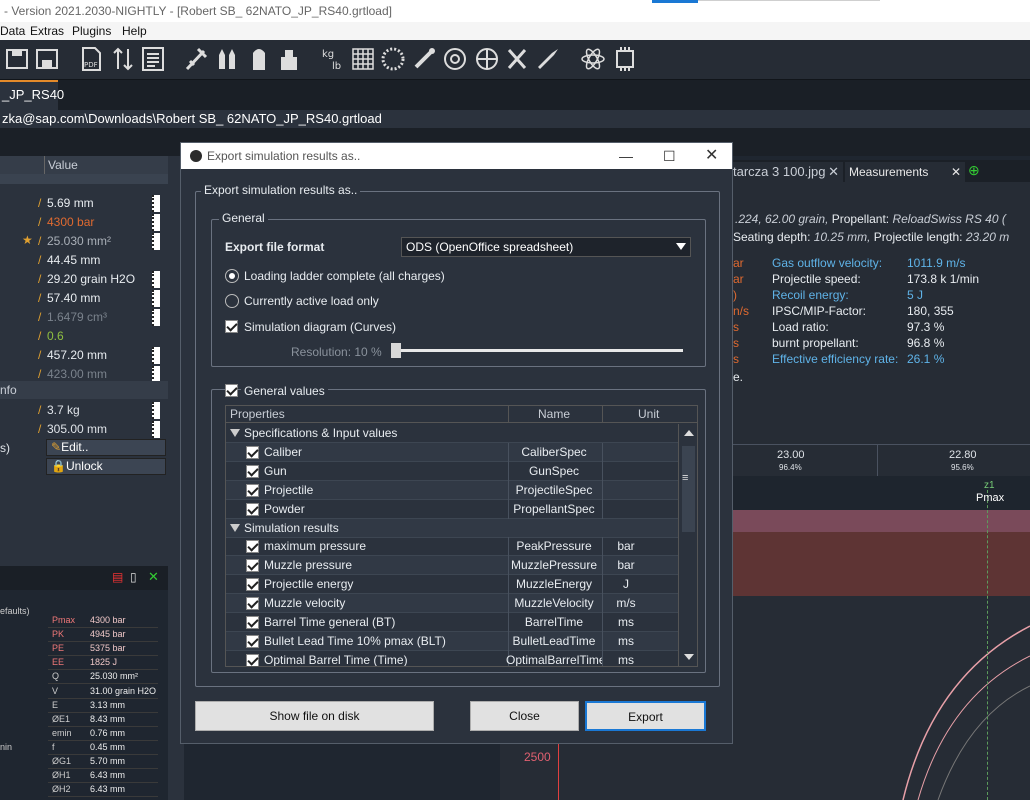 This screenshot has width=1030, height=800. What do you see at coordinates (5, 448) in the screenshot?
I see `edit-row-label: s)` at bounding box center [5, 448].